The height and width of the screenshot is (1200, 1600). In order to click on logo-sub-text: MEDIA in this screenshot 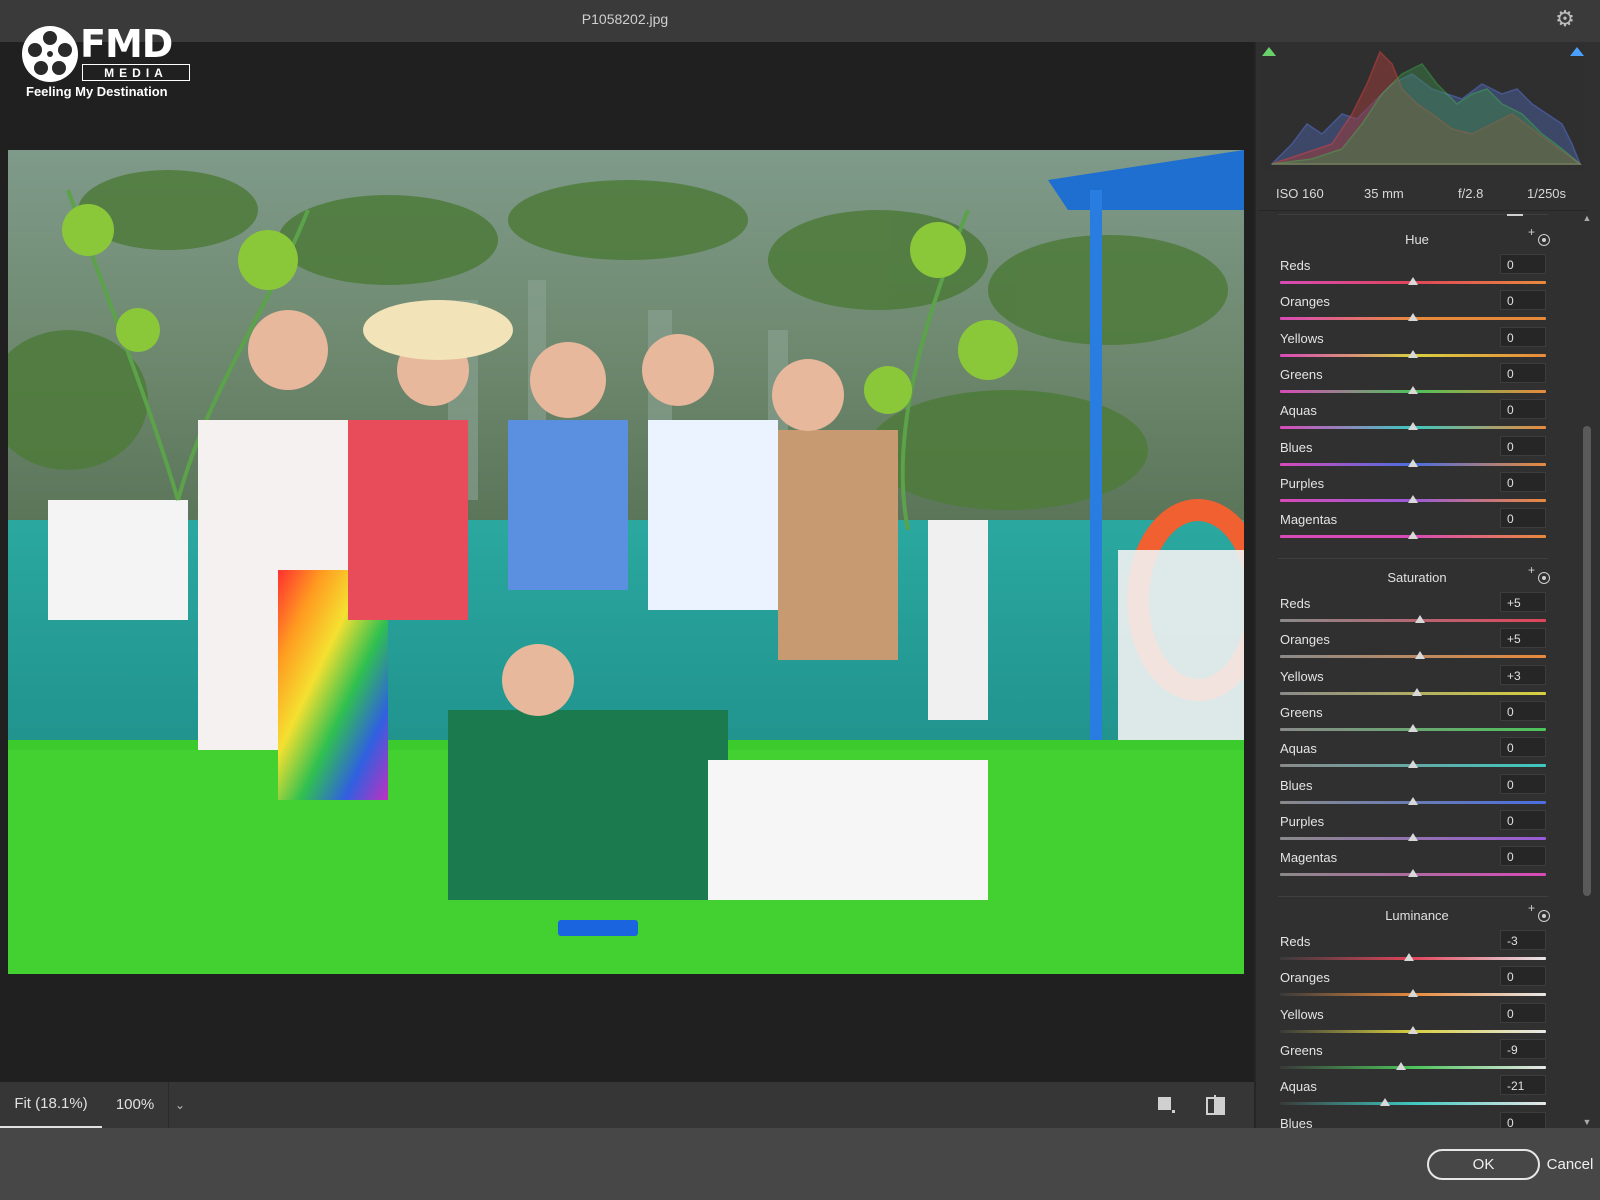, I will do `click(136, 72)`.